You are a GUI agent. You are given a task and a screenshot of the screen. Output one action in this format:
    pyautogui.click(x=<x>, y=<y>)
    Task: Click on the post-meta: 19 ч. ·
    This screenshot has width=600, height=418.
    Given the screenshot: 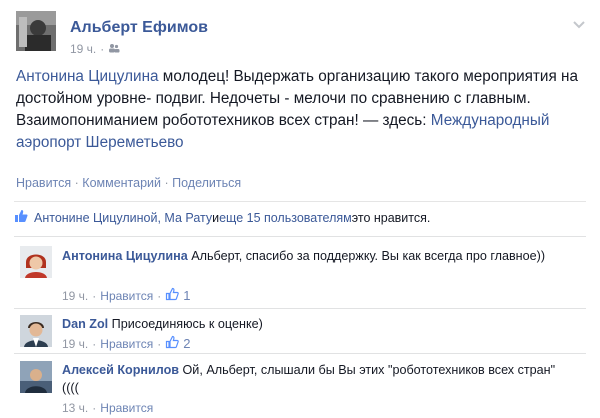 What is the action you would take?
    pyautogui.click(x=95, y=49)
    